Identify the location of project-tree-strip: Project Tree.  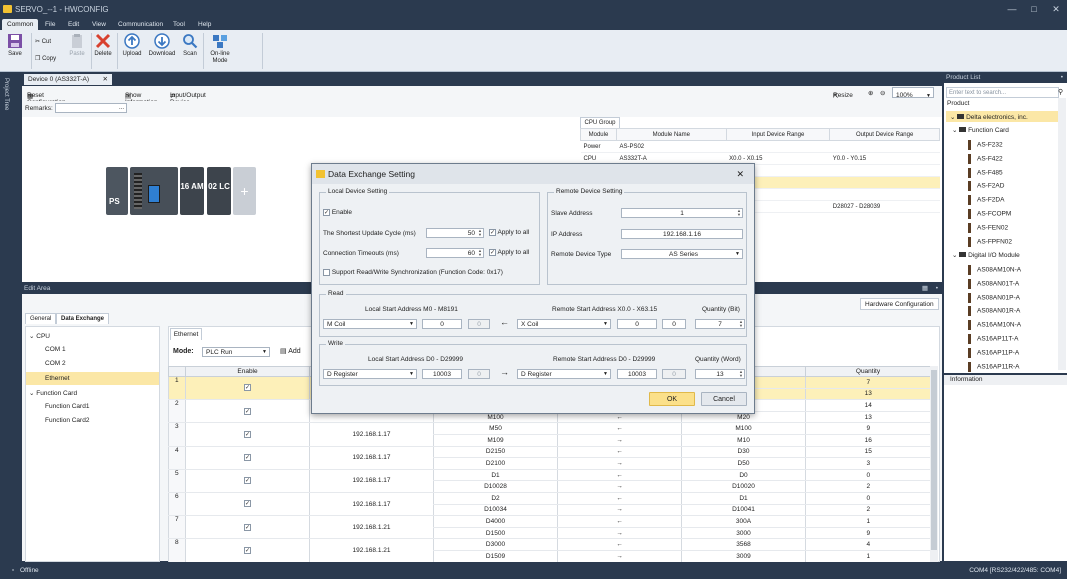
(9, 317).